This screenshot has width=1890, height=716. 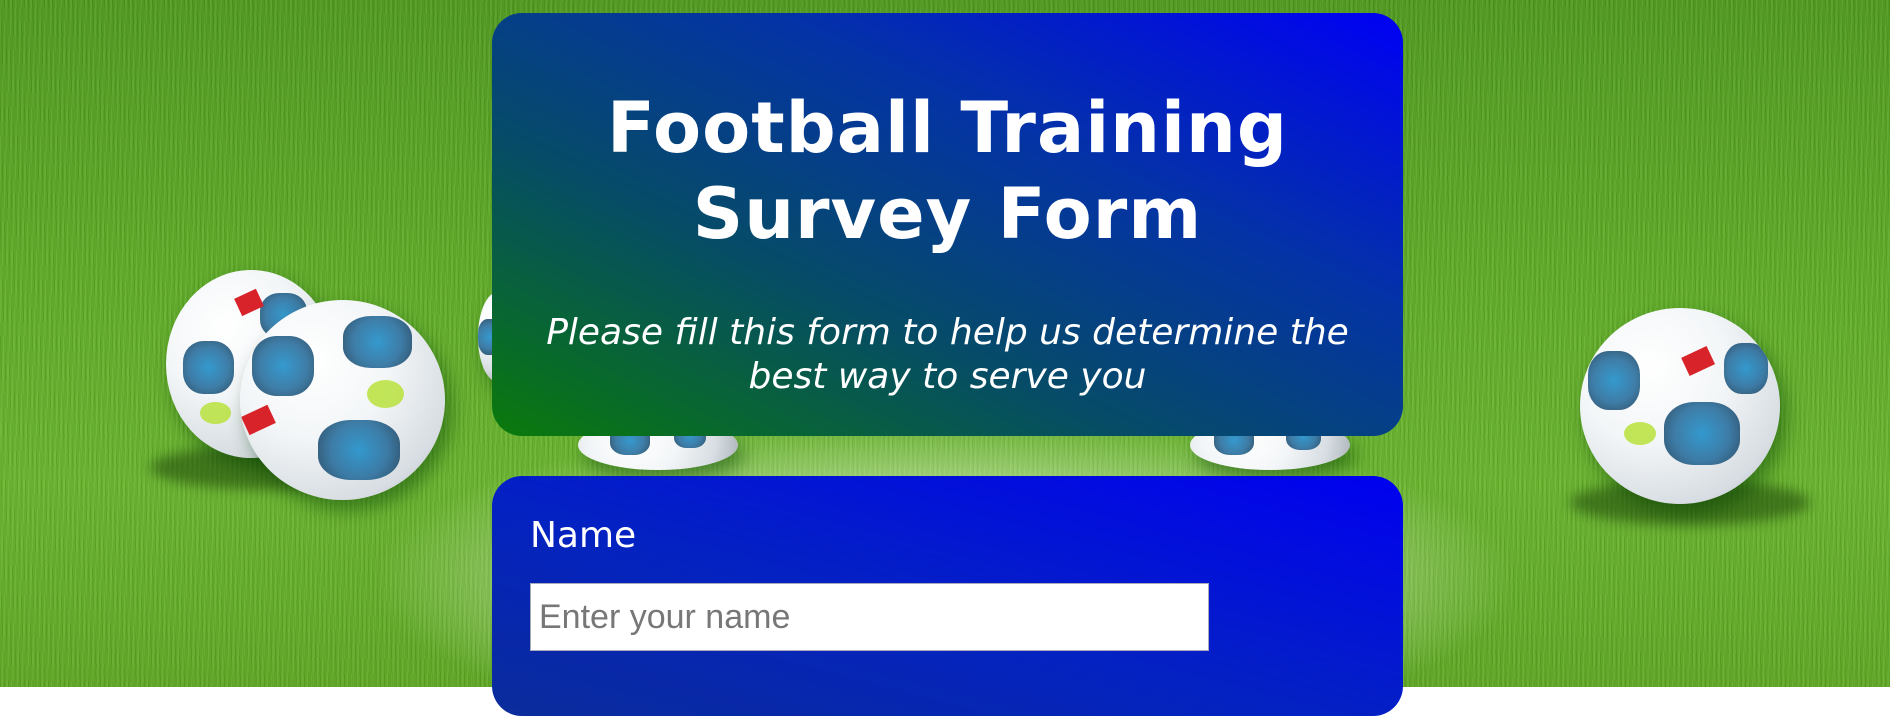 What do you see at coordinates (869, 617) in the screenshot?
I see `name-input` at bounding box center [869, 617].